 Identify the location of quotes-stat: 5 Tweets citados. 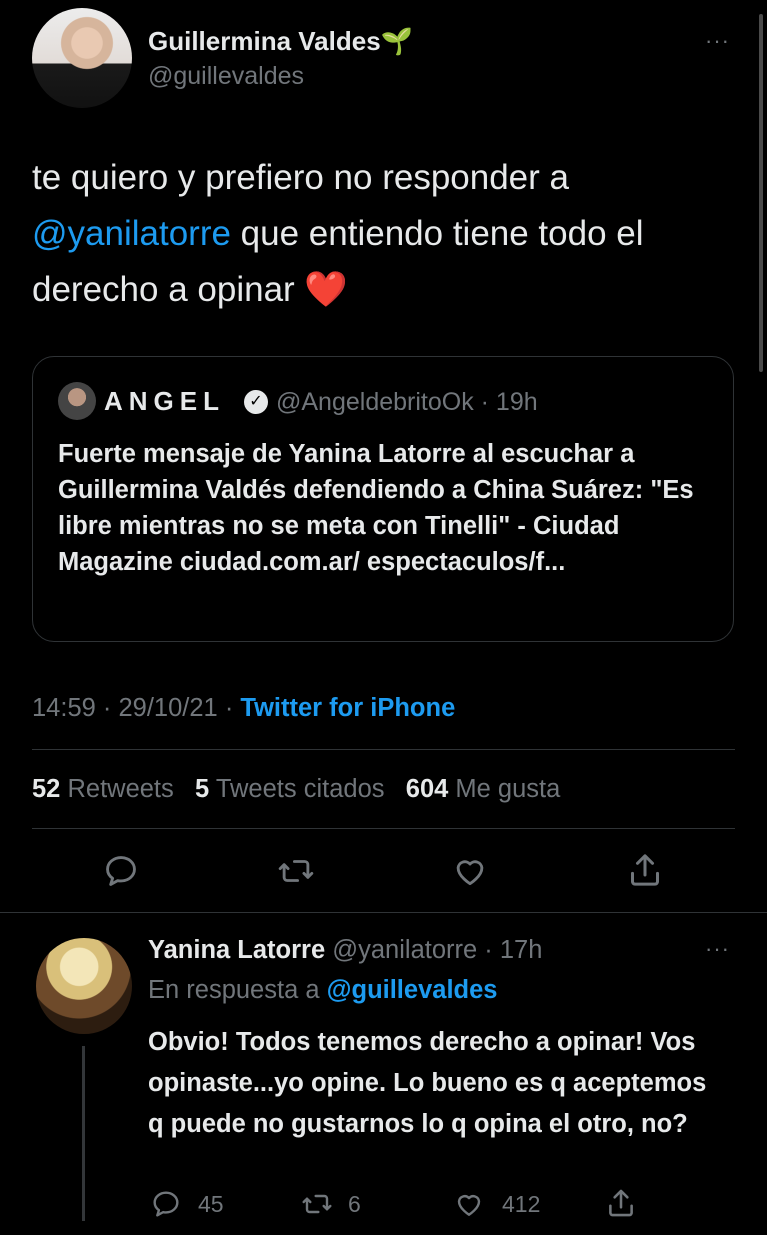
(289, 789).